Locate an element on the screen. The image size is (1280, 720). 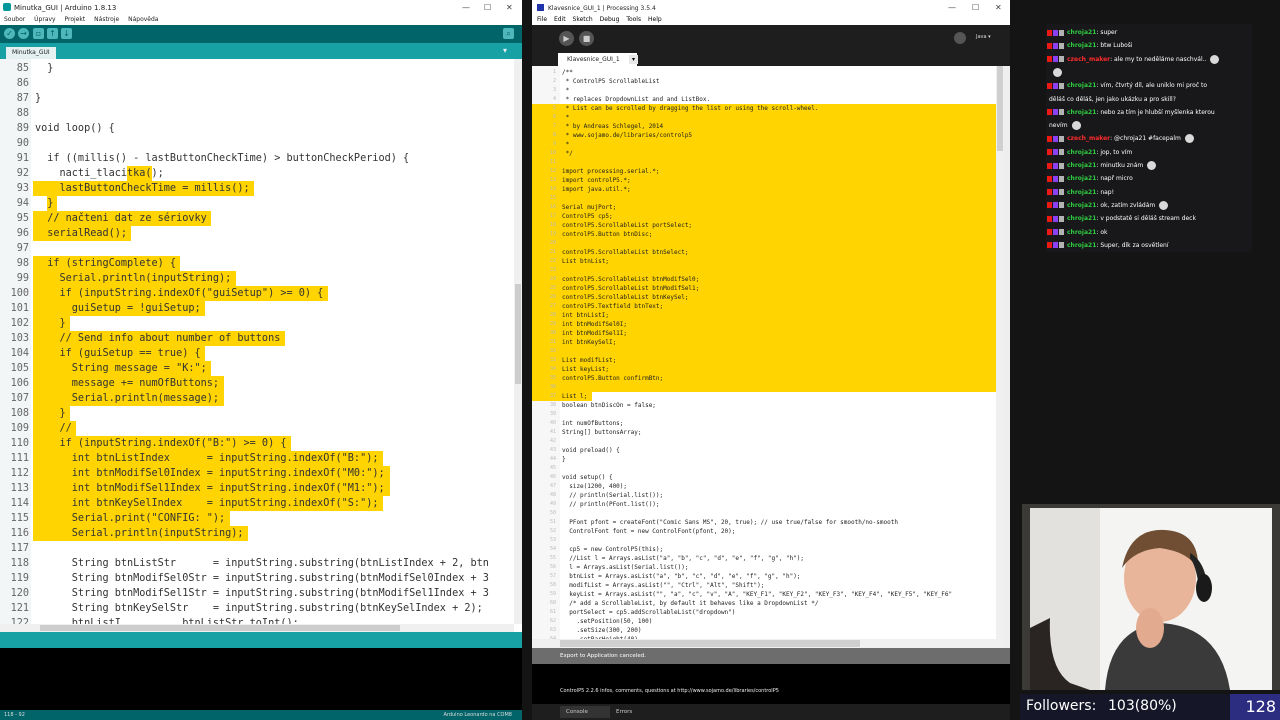
menu-help: Nápověda is located at coordinates (143, 19).